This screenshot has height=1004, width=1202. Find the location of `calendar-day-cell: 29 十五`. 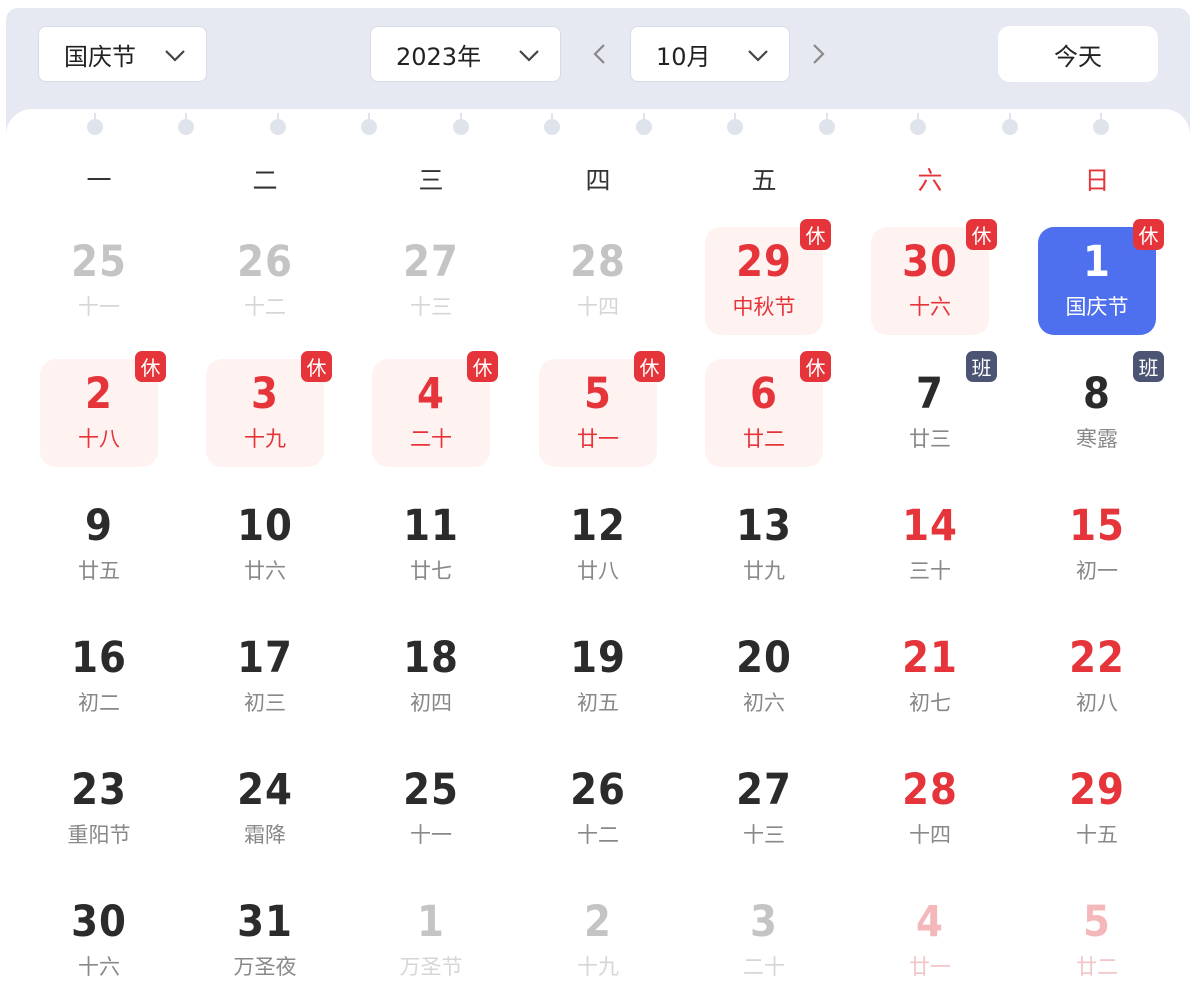

calendar-day-cell: 29 十五 is located at coordinates (1097, 809).